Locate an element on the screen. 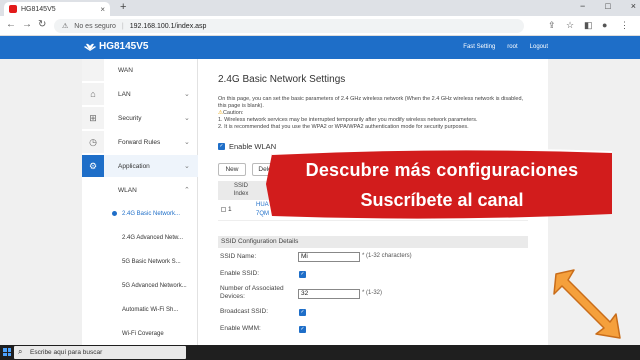 The height and width of the screenshot is (360, 640). caution-title: Caution: is located at coordinates (233, 113).